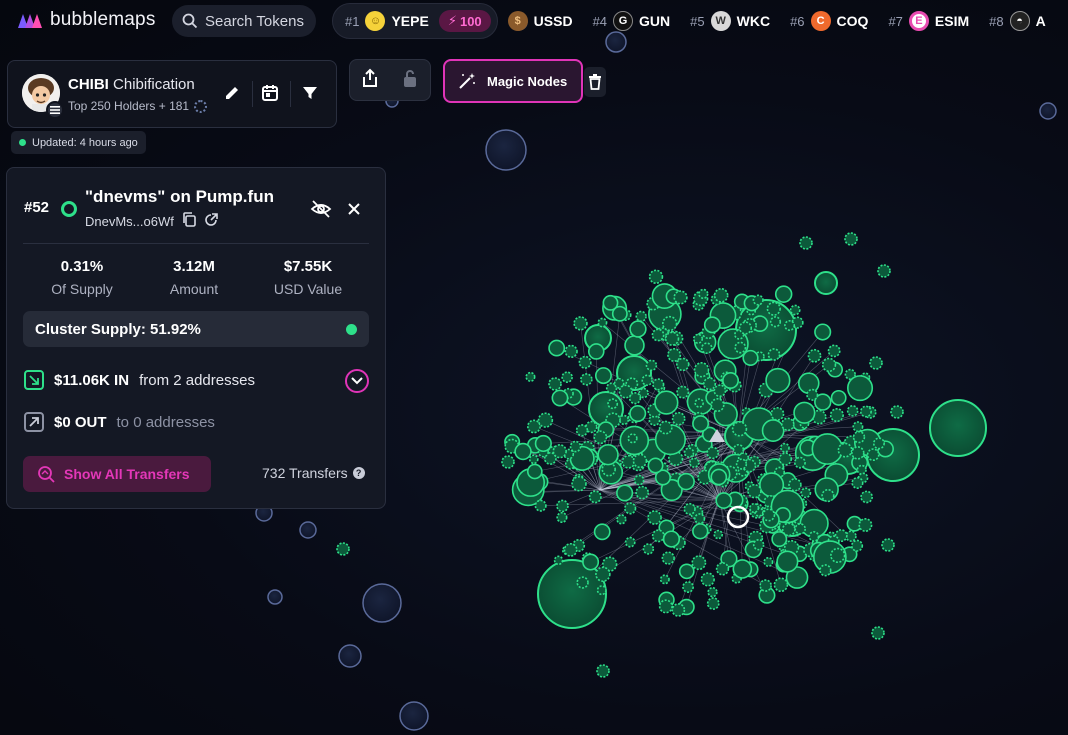  What do you see at coordinates (928, 21) in the screenshot?
I see `trending-item-esim: #7 E ESIM` at bounding box center [928, 21].